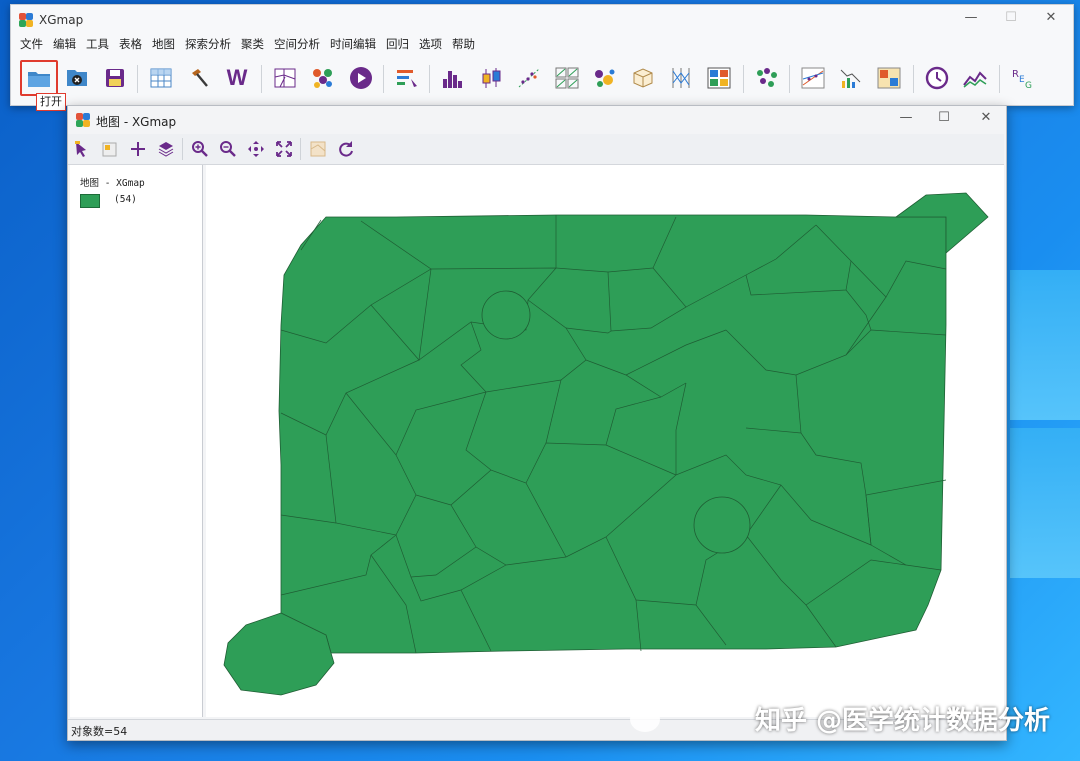  What do you see at coordinates (39, 78) in the screenshot?
I see `open-folder-icon` at bounding box center [39, 78].